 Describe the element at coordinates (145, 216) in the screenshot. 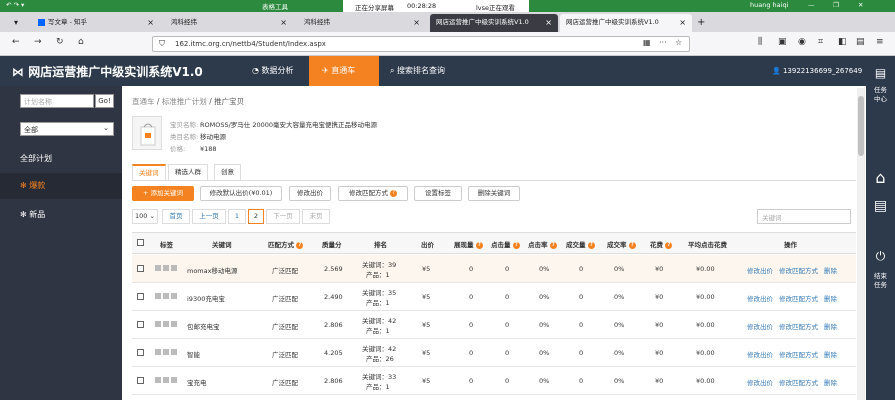

I see `page-size-select: 100 ⌄` at that location.